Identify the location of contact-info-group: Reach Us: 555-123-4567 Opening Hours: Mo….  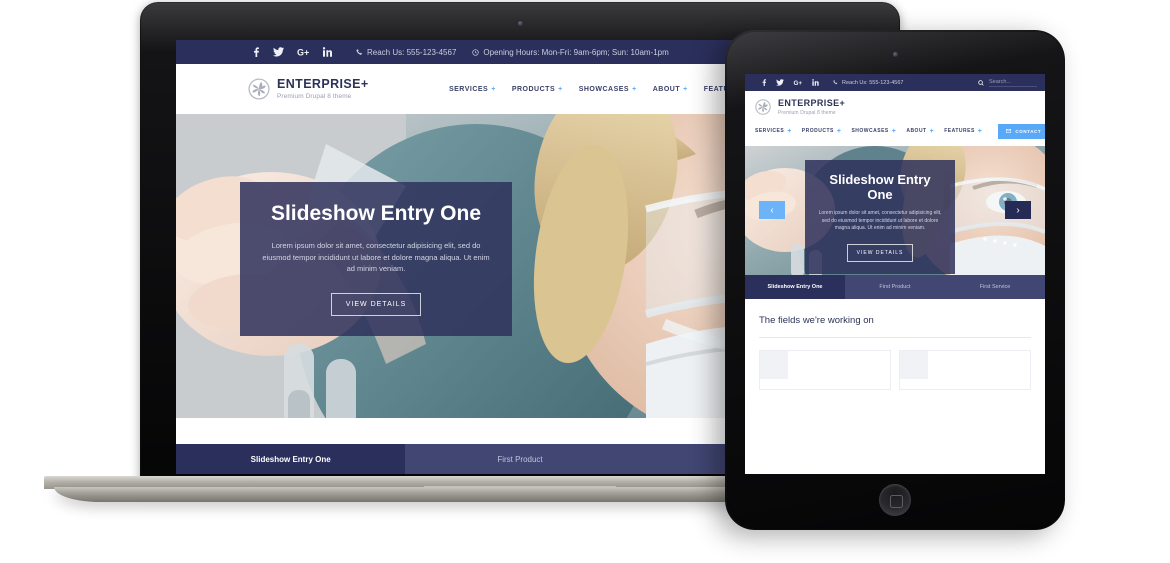
(512, 52).